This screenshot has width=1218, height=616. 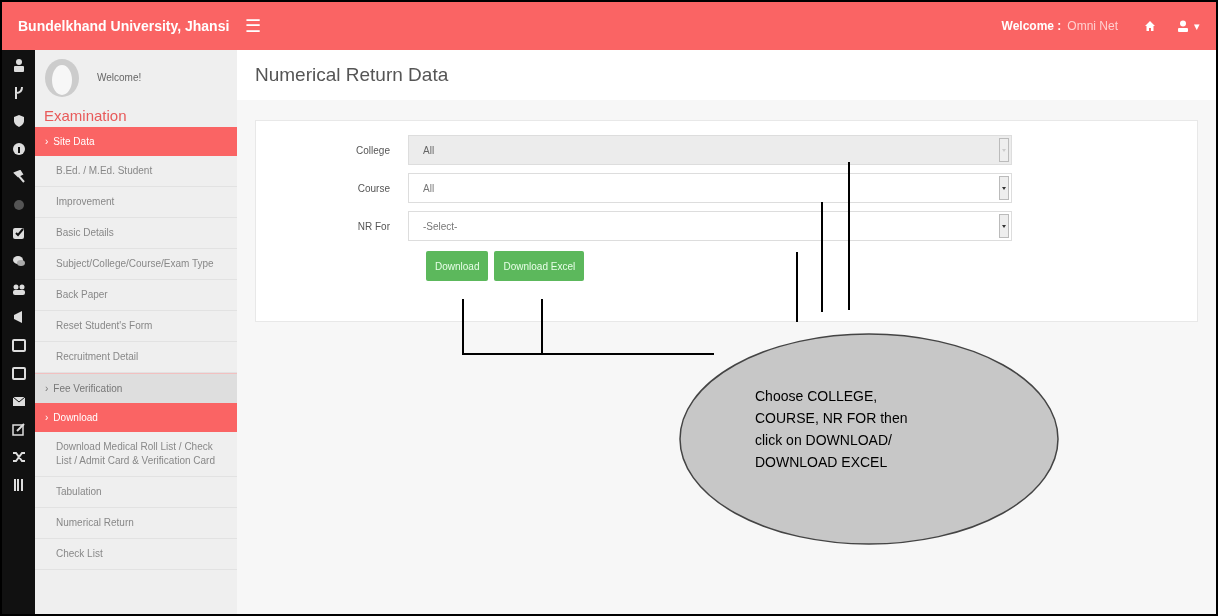 What do you see at coordinates (136, 417) in the screenshot?
I see `menu-section: › Download` at bounding box center [136, 417].